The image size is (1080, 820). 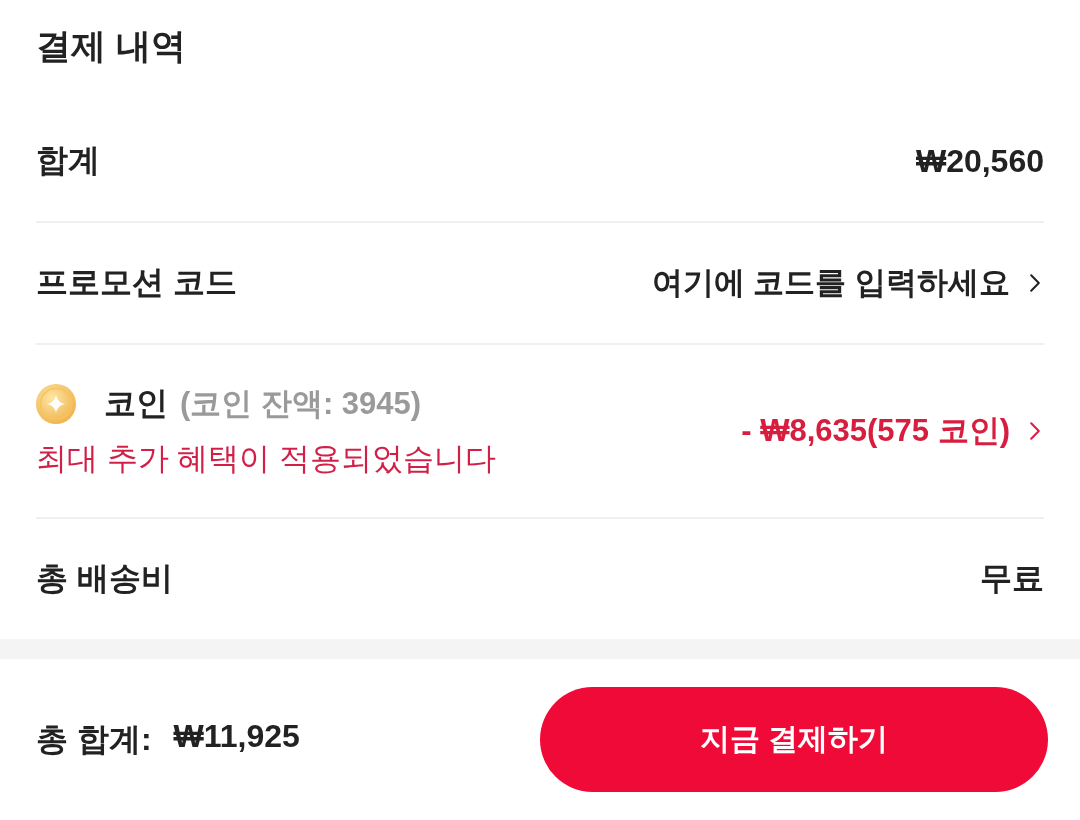 I want to click on row-label: 코인, so click(x=136, y=403).